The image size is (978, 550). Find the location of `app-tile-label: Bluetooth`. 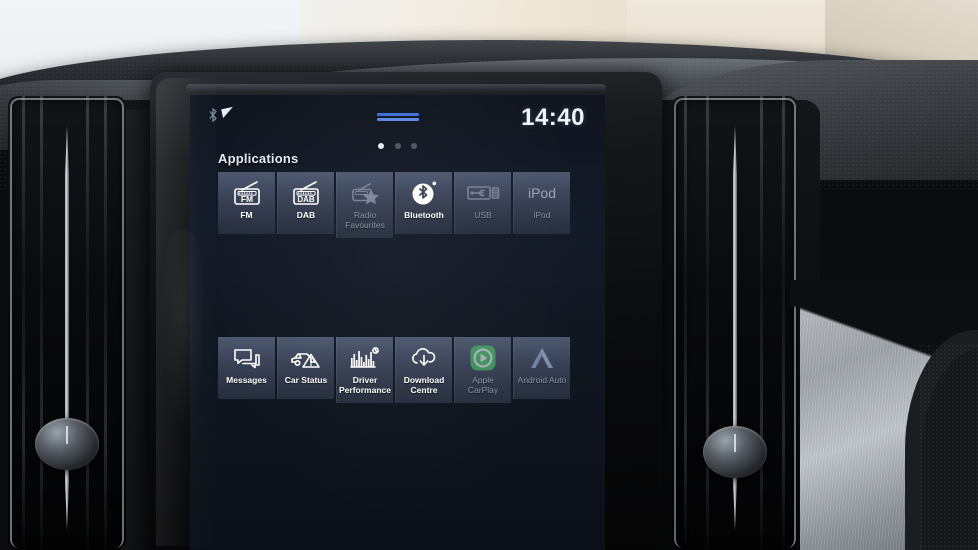

app-tile-label: Bluetooth is located at coordinates (424, 215).